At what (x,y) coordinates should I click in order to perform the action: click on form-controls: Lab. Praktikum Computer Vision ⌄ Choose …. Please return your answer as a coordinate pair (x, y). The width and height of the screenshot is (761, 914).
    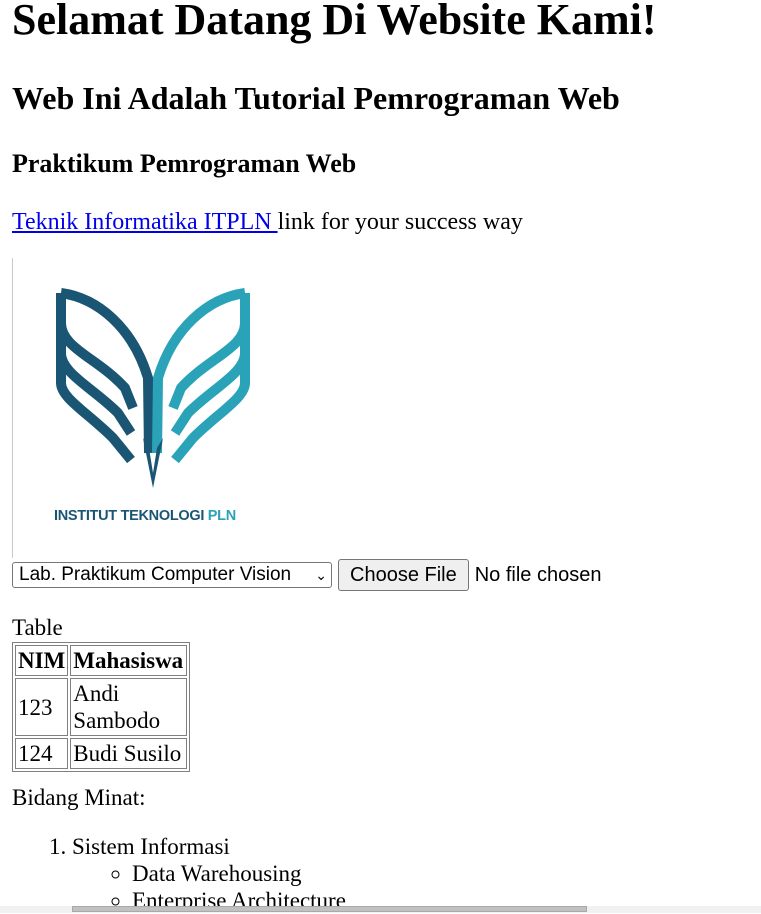
    Looking at the image, I should click on (306, 575).